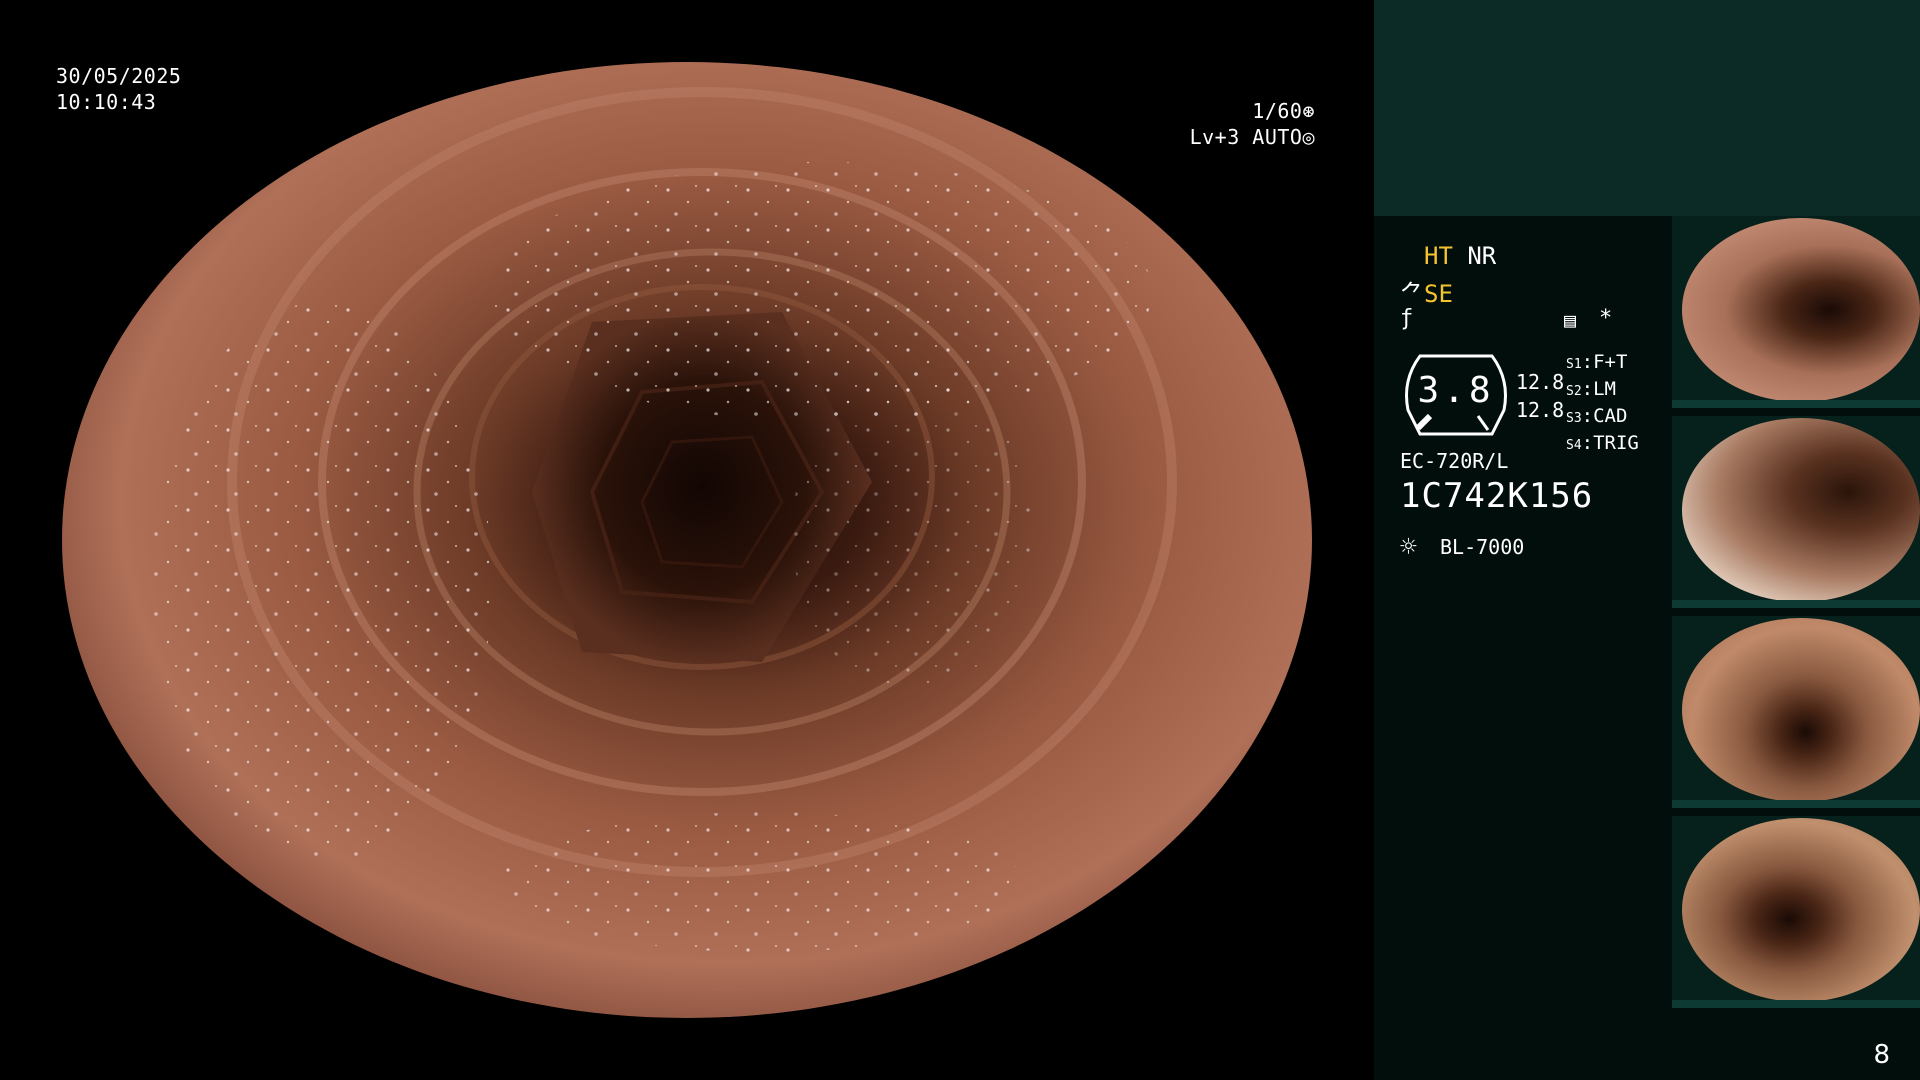 Image resolution: width=1920 pixels, height=1080 pixels. What do you see at coordinates (1606, 318) in the screenshot?
I see `star-marker: *` at bounding box center [1606, 318].